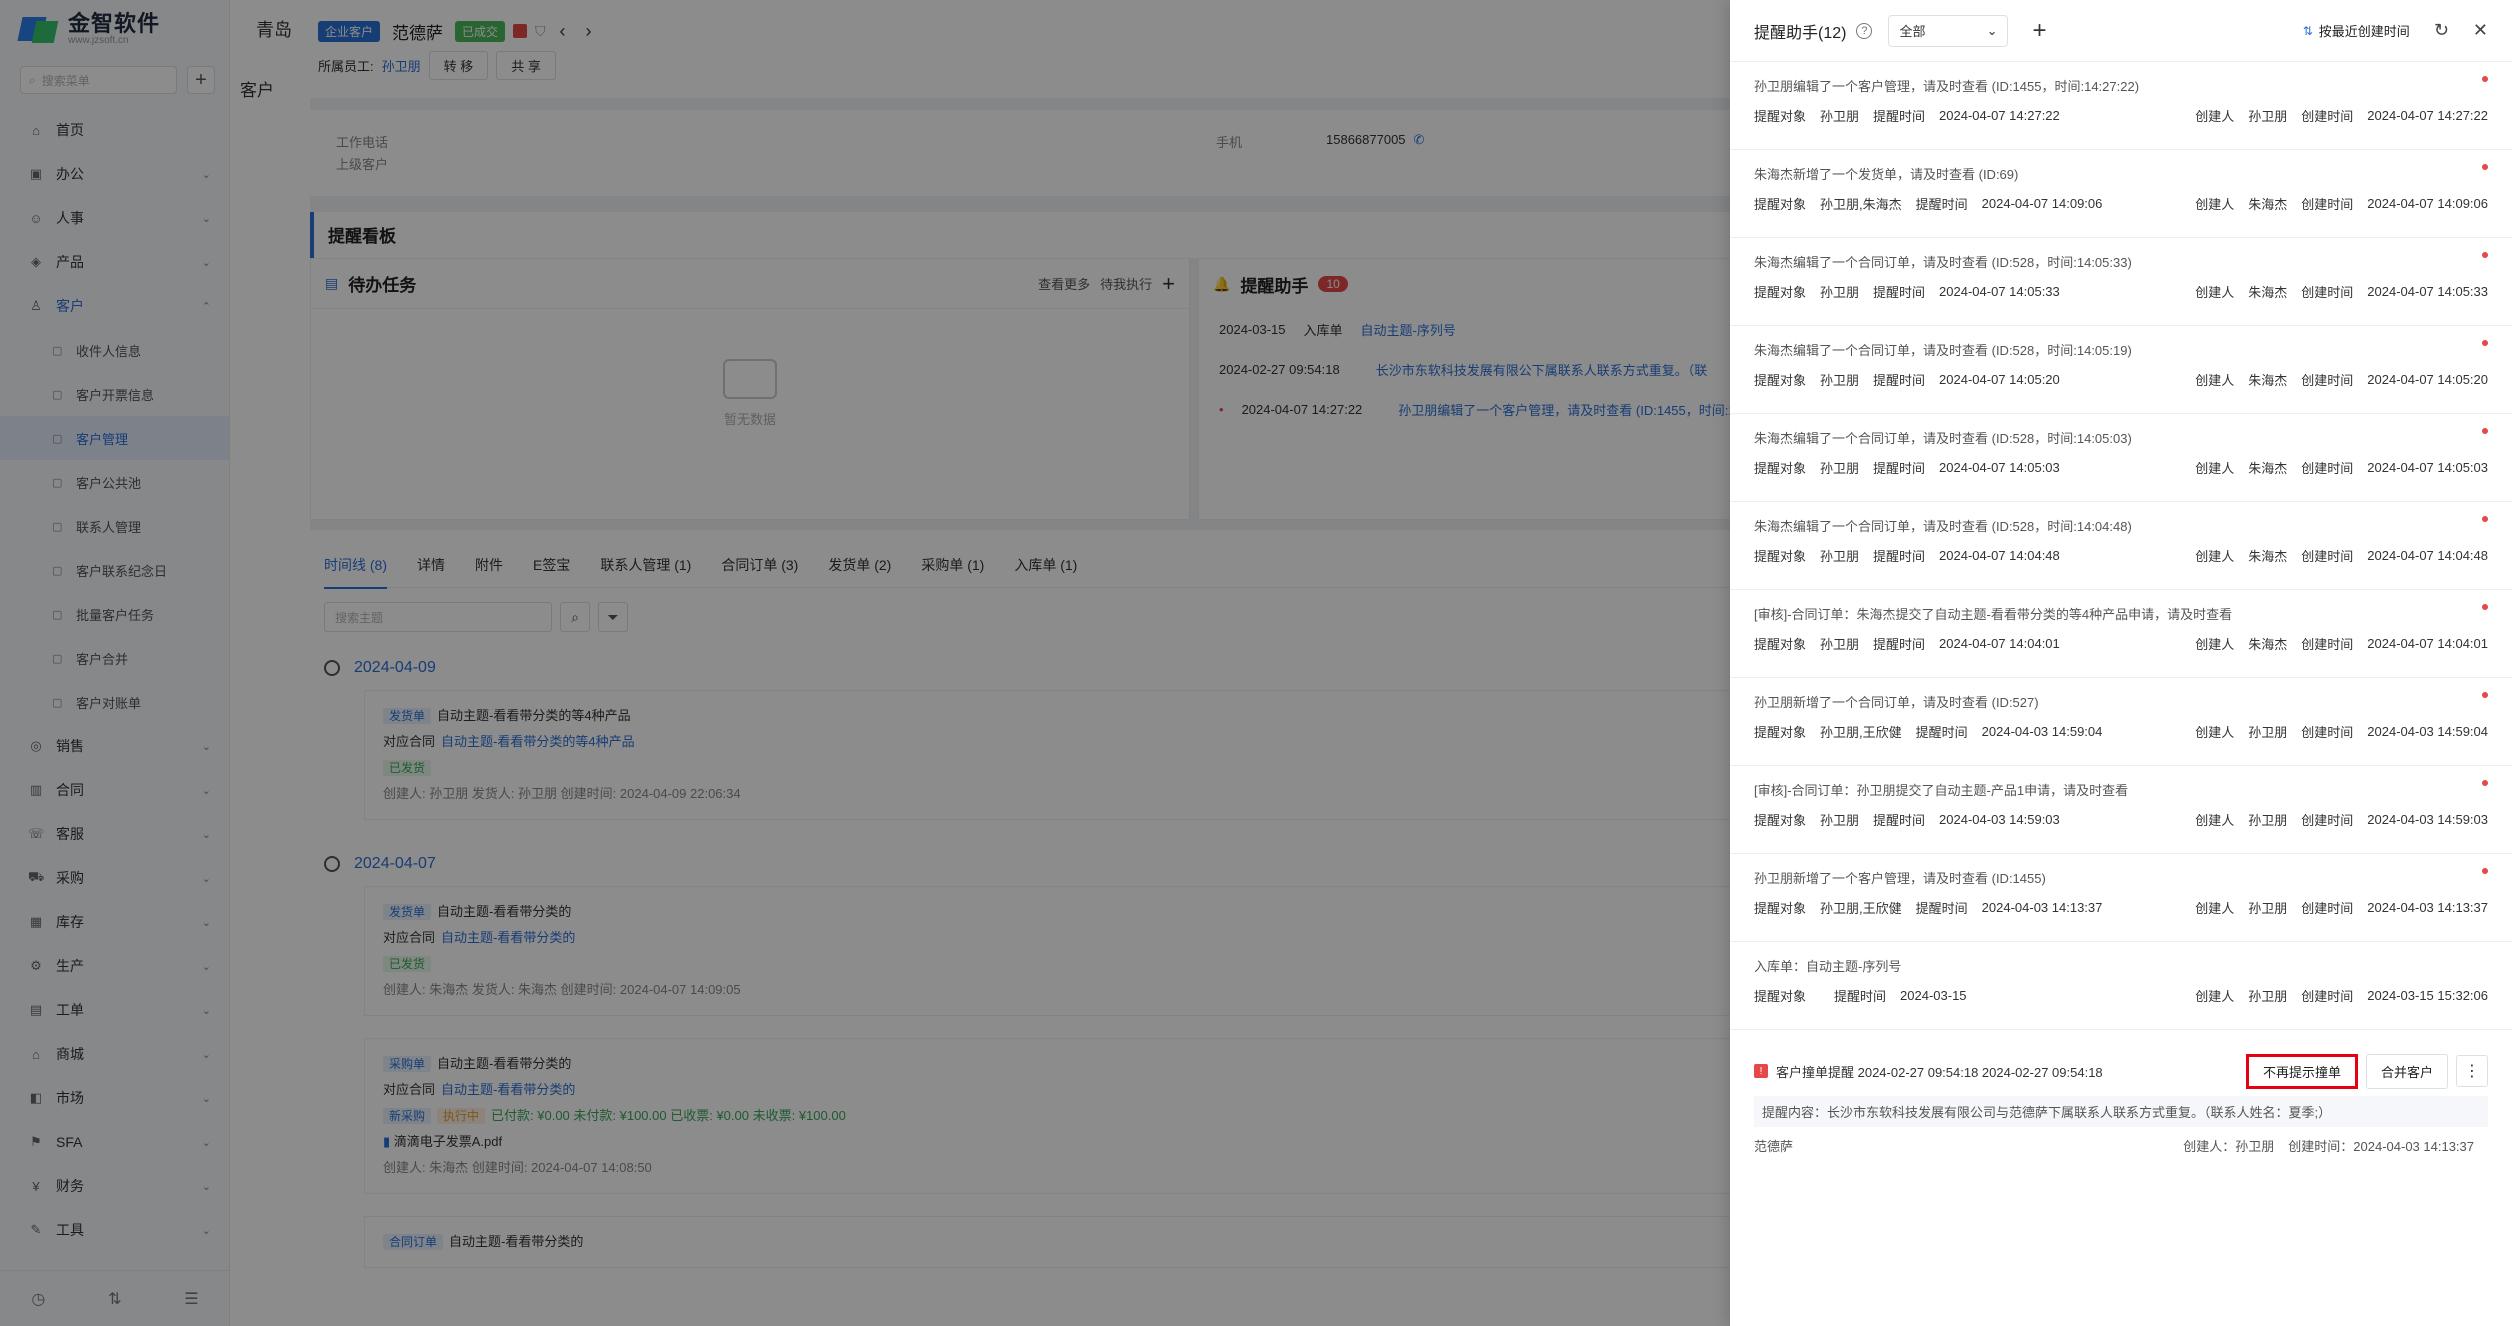  What do you see at coordinates (1900, 878) in the screenshot?
I see `remind-item-title: 孙卫朋新增了一个客户管理，请及时查看 (ID:1455)` at bounding box center [1900, 878].